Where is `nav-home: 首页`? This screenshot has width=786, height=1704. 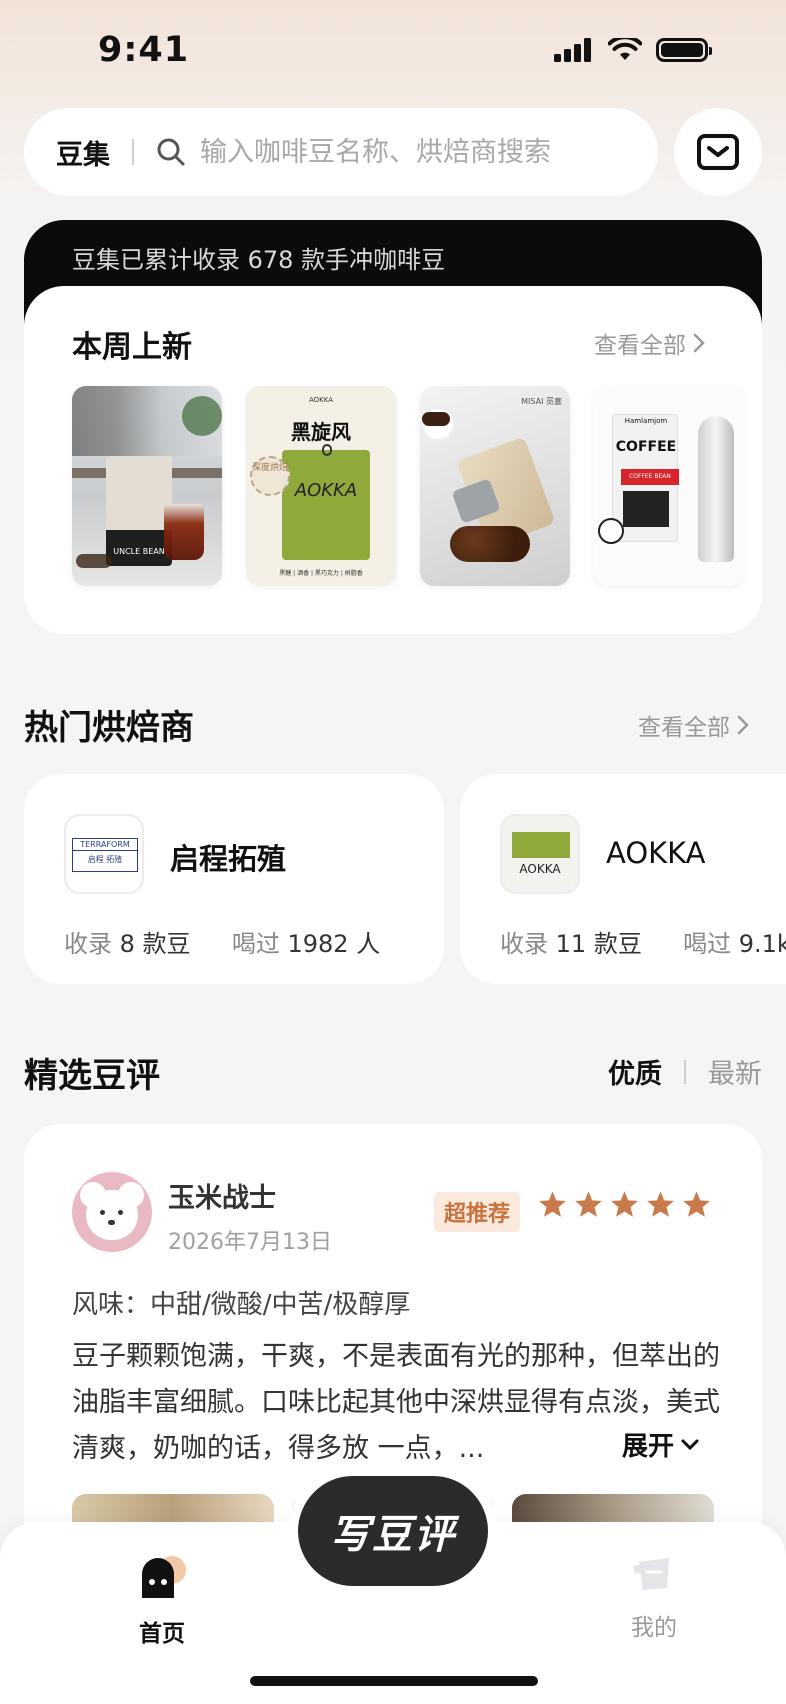
nav-home: 首页 is located at coordinates (162, 1600).